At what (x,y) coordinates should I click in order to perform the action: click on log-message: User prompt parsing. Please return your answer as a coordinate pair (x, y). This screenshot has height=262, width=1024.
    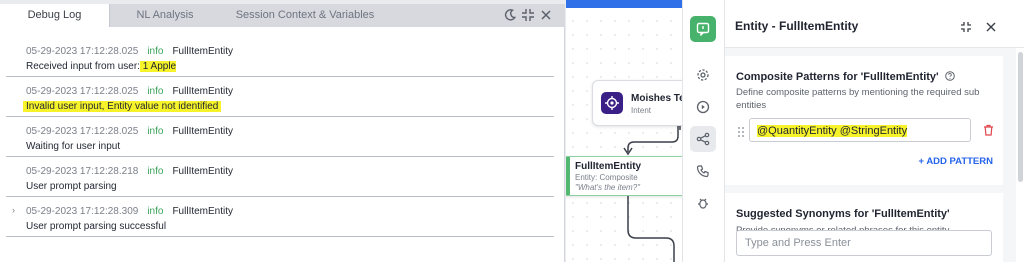
    Looking at the image, I should click on (71, 186).